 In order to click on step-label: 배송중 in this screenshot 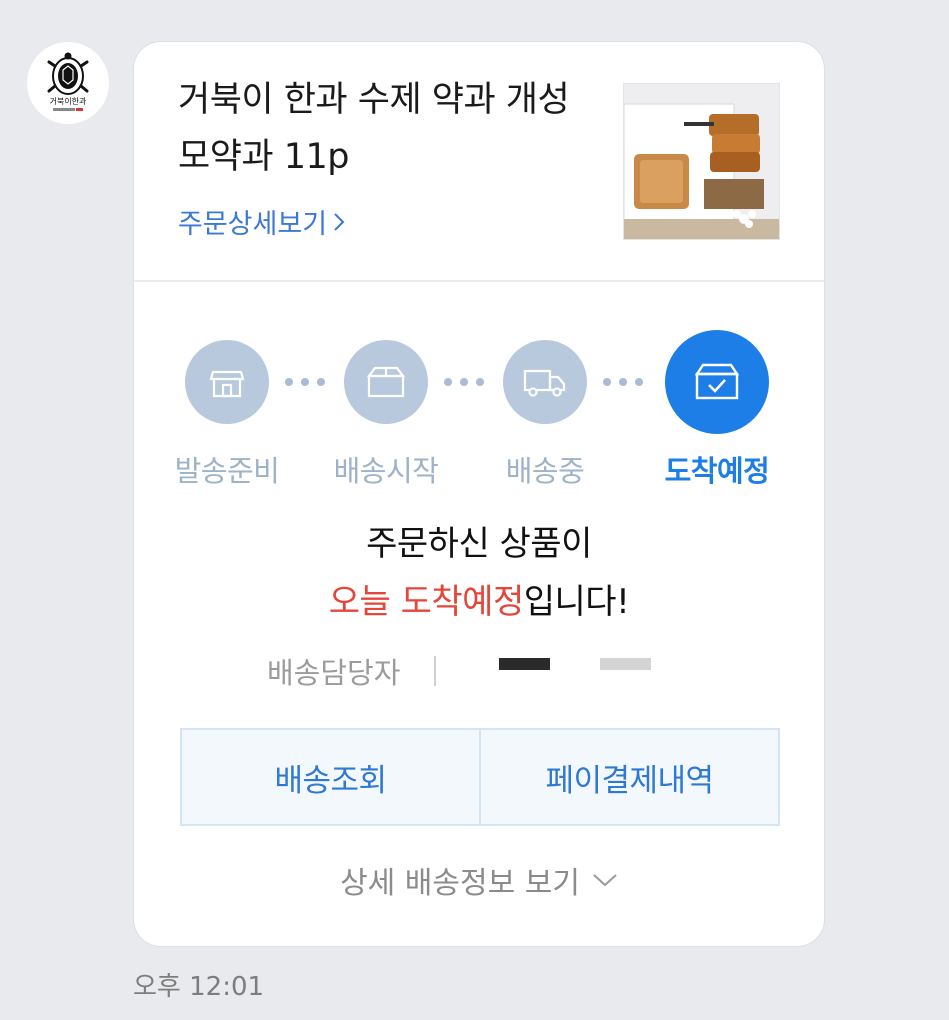, I will do `click(545, 471)`.